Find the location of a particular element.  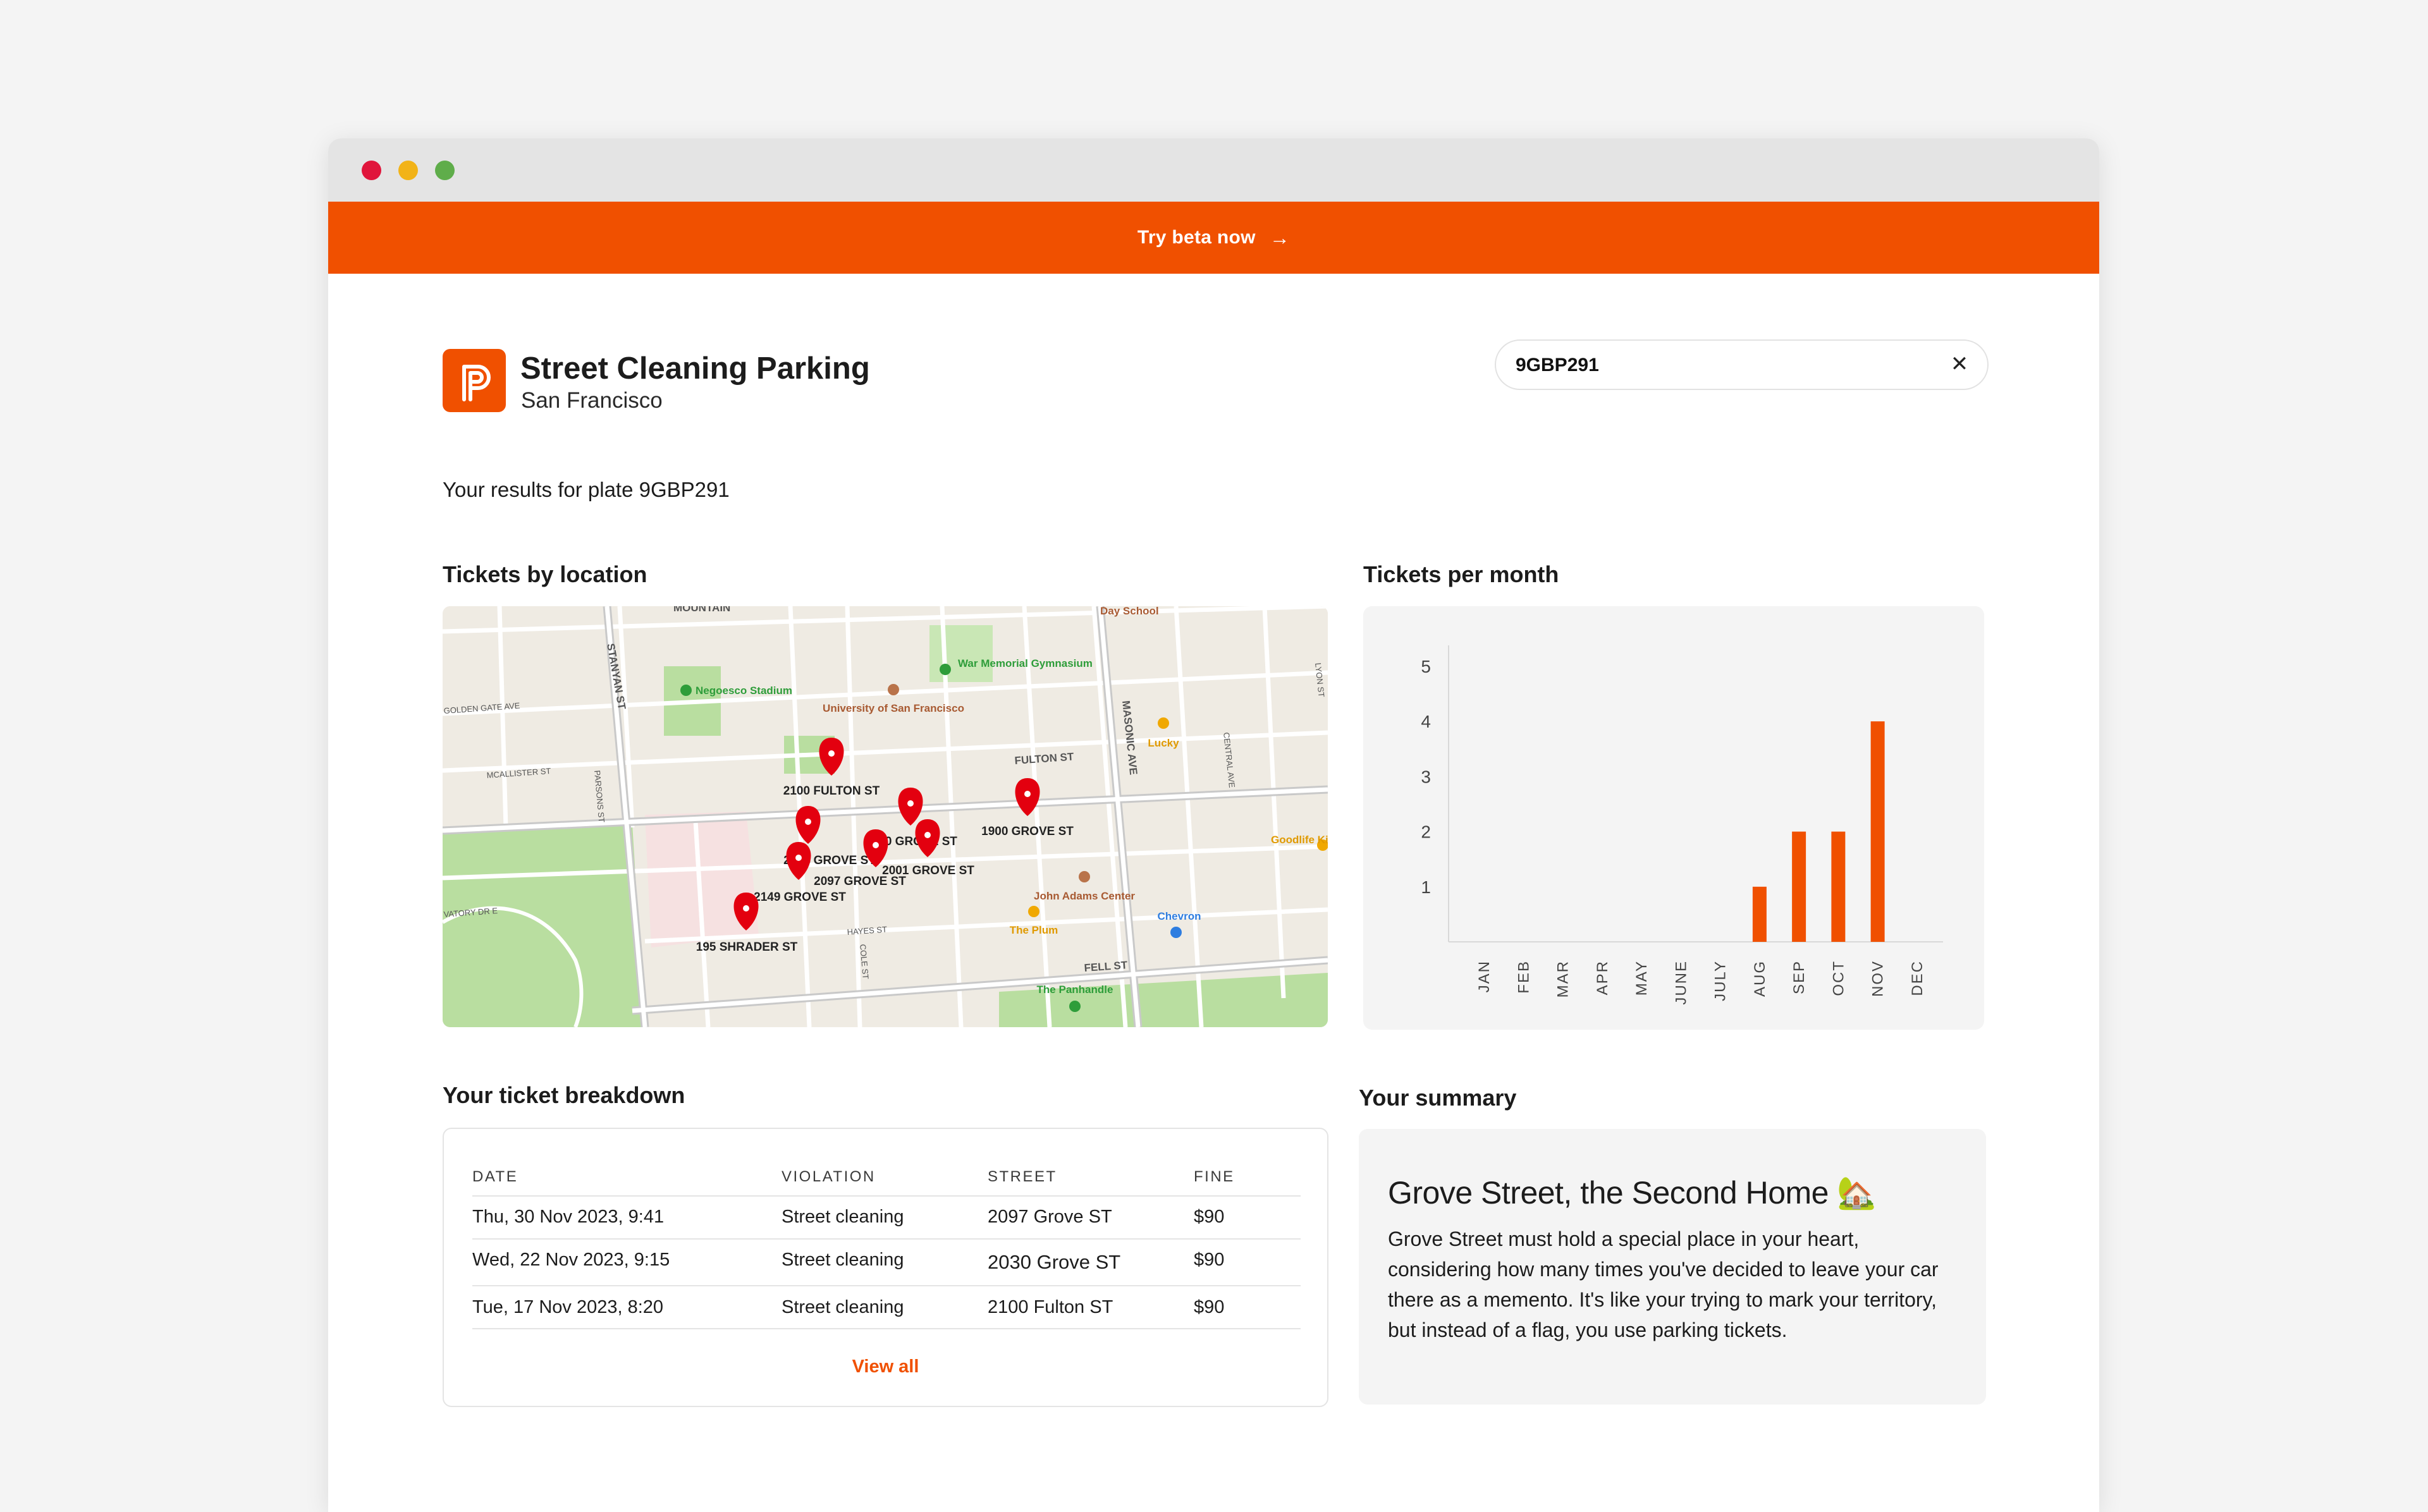

cell-street: 2030 Grove ST is located at coordinates (1054, 1262).